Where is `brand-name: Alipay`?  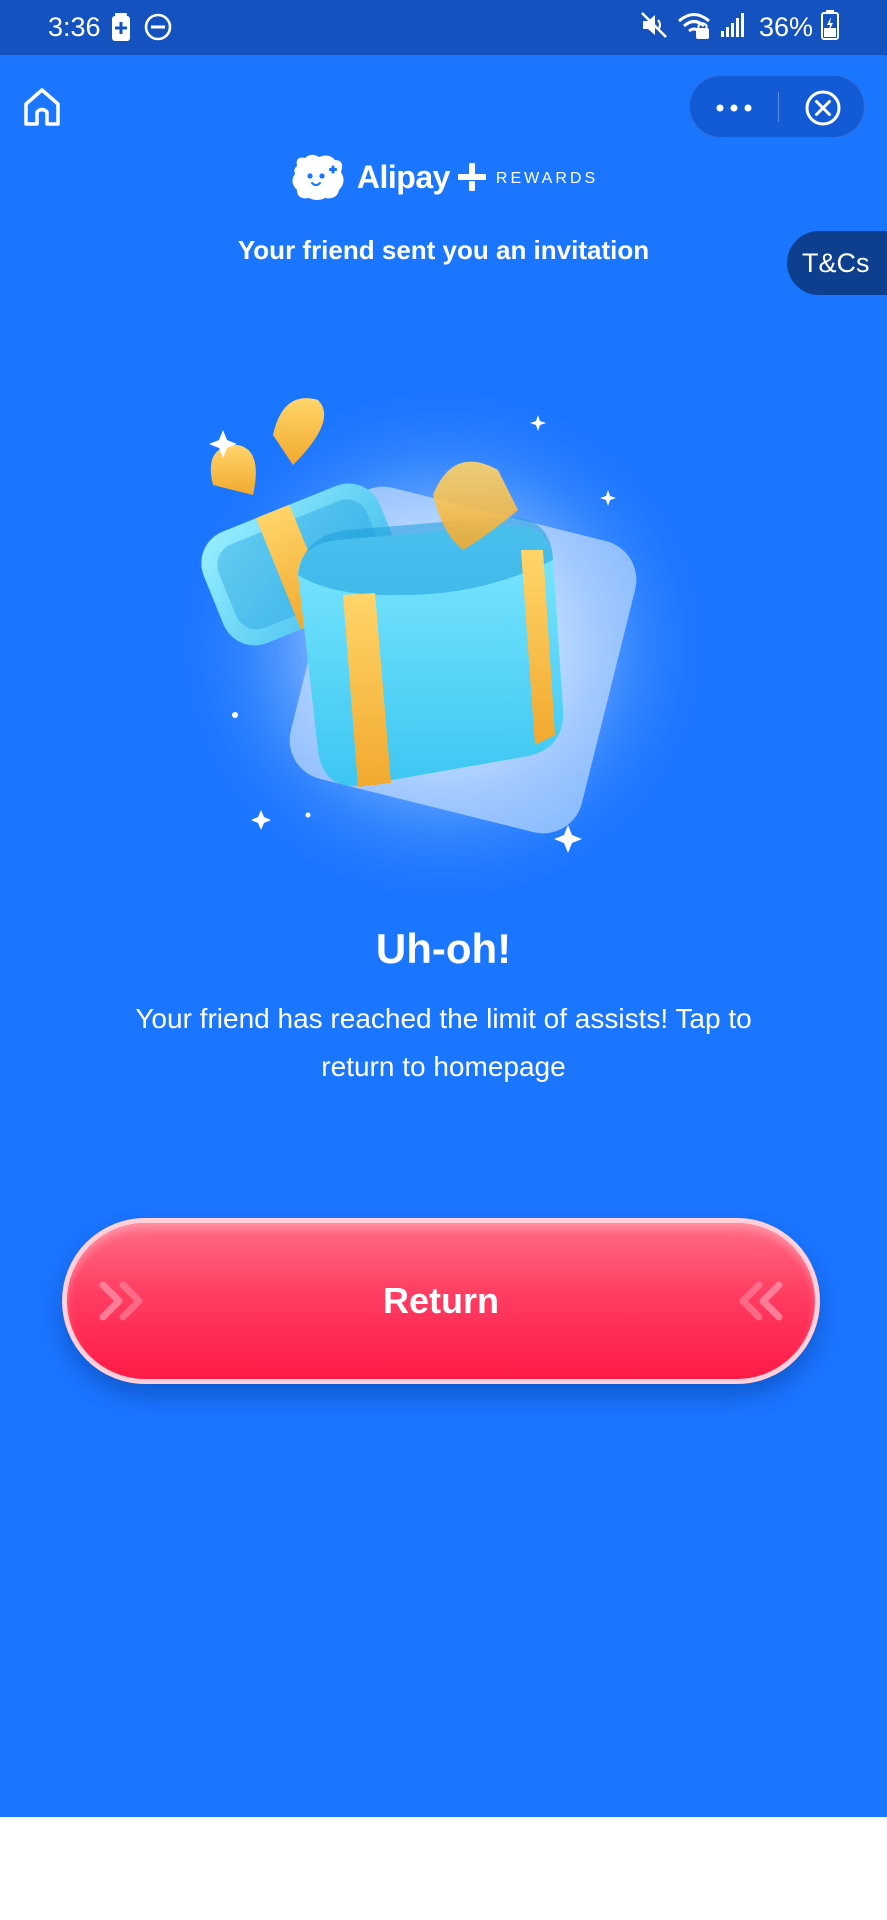
brand-name: Alipay is located at coordinates (403, 176).